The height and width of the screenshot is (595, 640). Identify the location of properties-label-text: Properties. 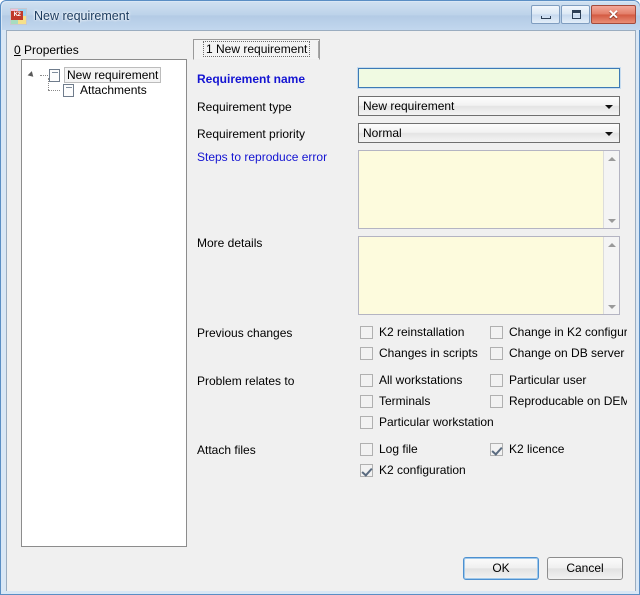
(49, 50).